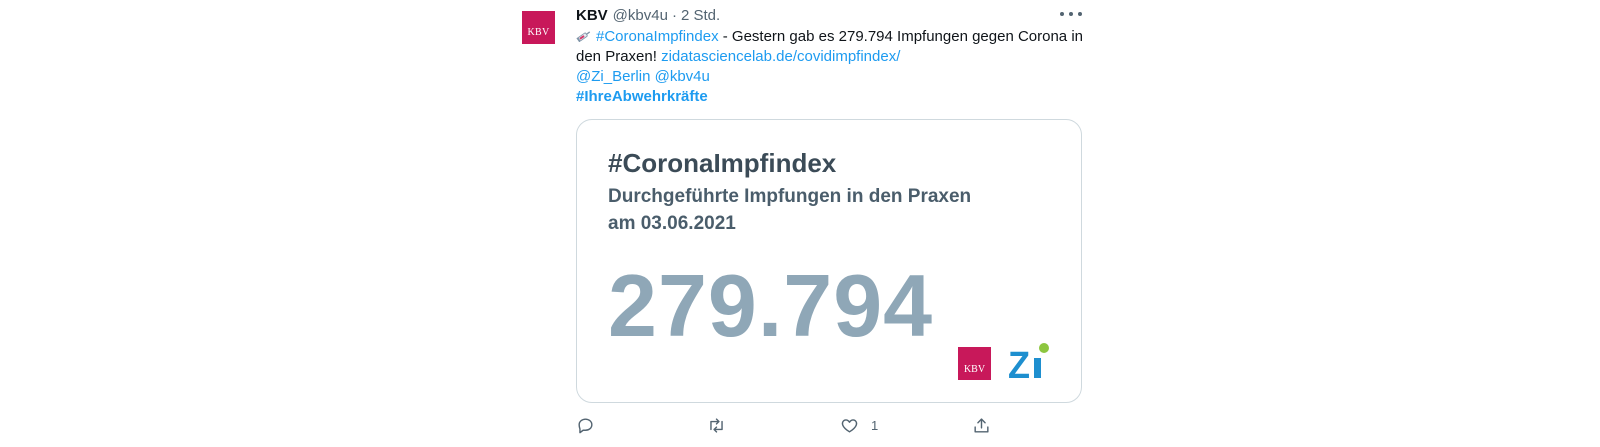 This screenshot has width=1600, height=447. What do you see at coordinates (849, 425) in the screenshot?
I see `heart-icon` at bounding box center [849, 425].